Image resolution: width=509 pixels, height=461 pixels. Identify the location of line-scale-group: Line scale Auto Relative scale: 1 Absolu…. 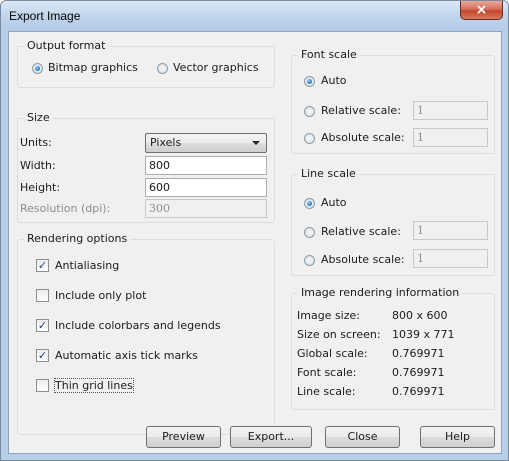
(393, 221).